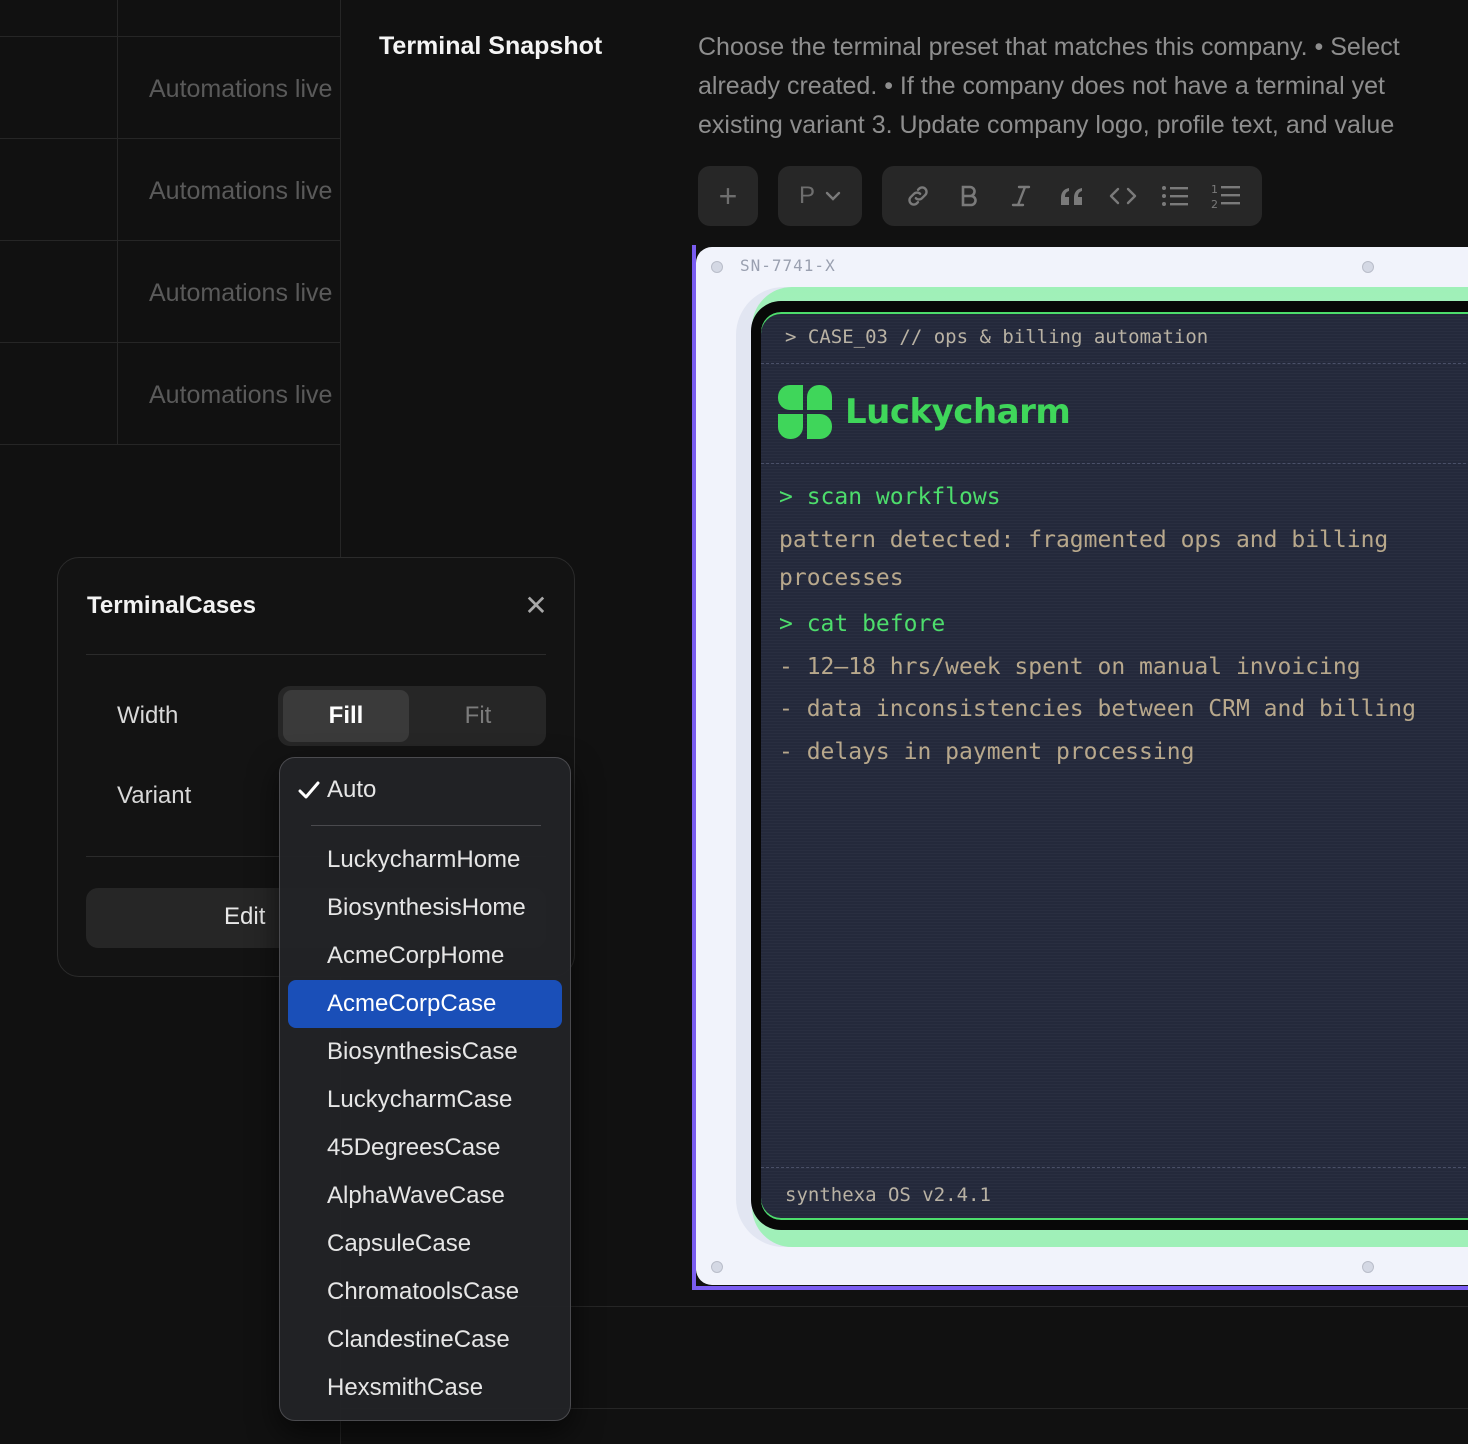 This screenshot has height=1444, width=1468. Describe the element at coordinates (1123, 196) in the screenshot. I see `code-icon` at that location.